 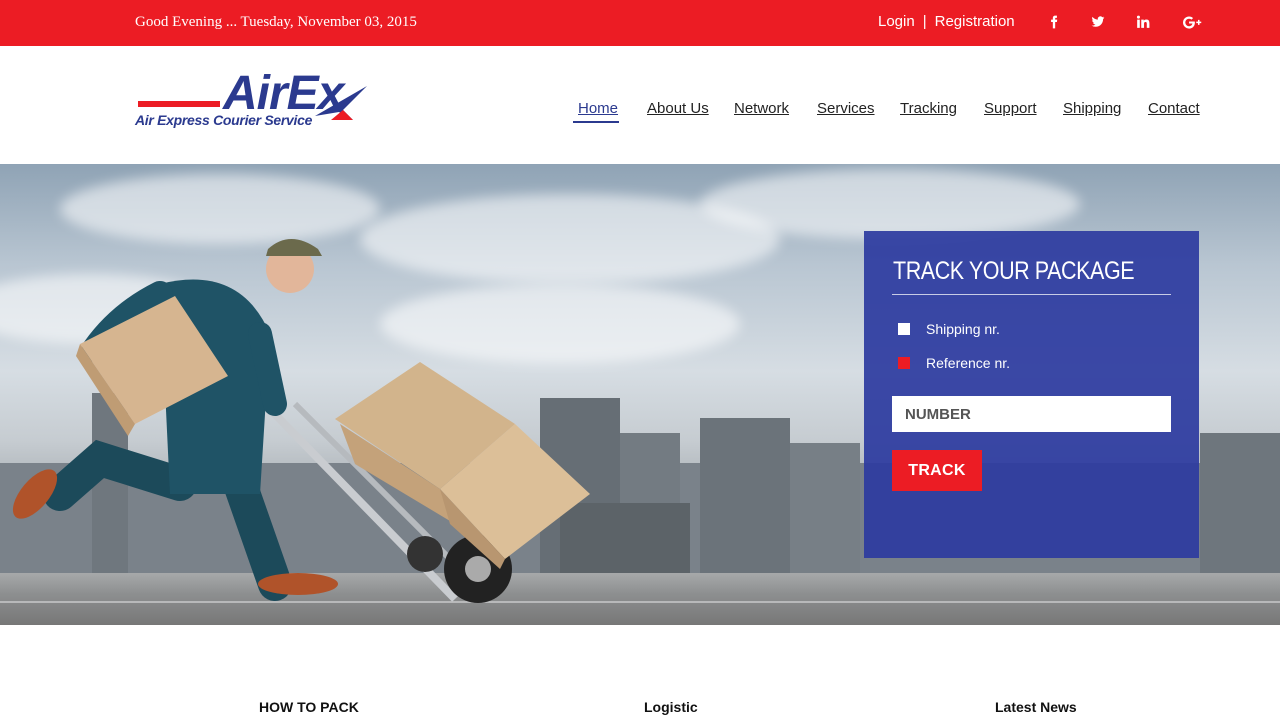 What do you see at coordinates (596, 122) in the screenshot?
I see `nav-active-underline` at bounding box center [596, 122].